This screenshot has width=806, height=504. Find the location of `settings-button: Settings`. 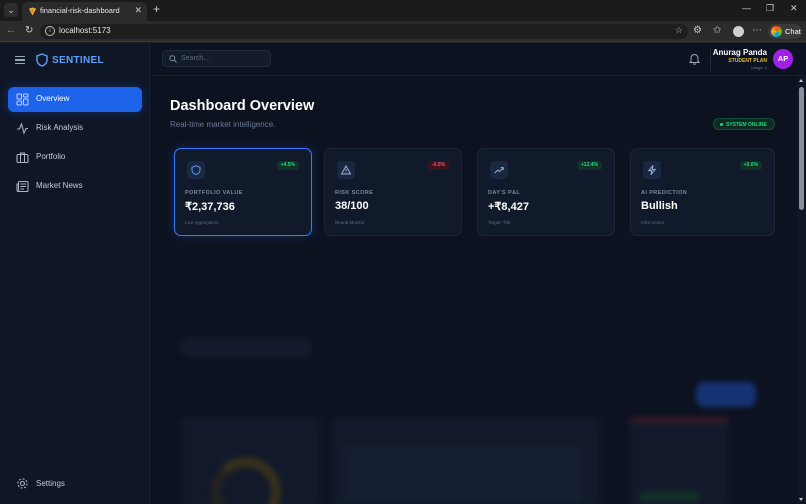

settings-button: Settings is located at coordinates (75, 483).